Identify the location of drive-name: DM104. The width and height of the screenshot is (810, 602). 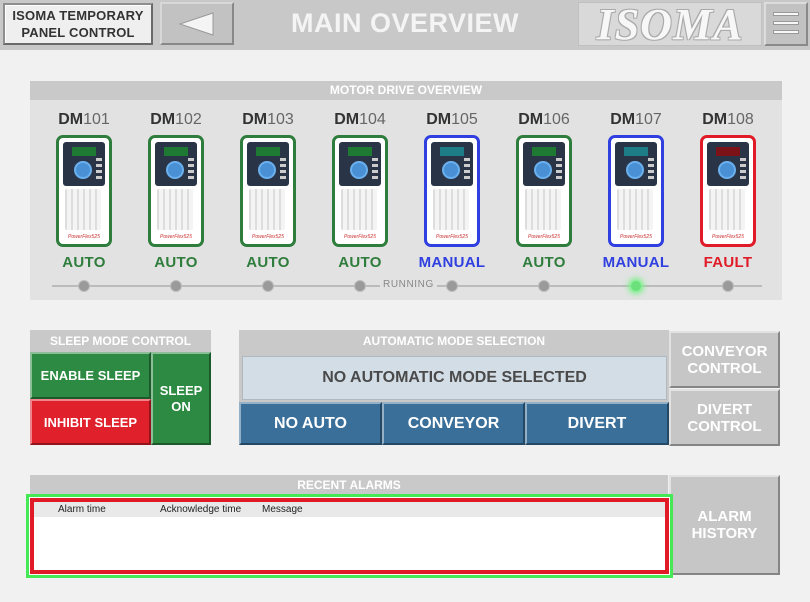
(360, 122).